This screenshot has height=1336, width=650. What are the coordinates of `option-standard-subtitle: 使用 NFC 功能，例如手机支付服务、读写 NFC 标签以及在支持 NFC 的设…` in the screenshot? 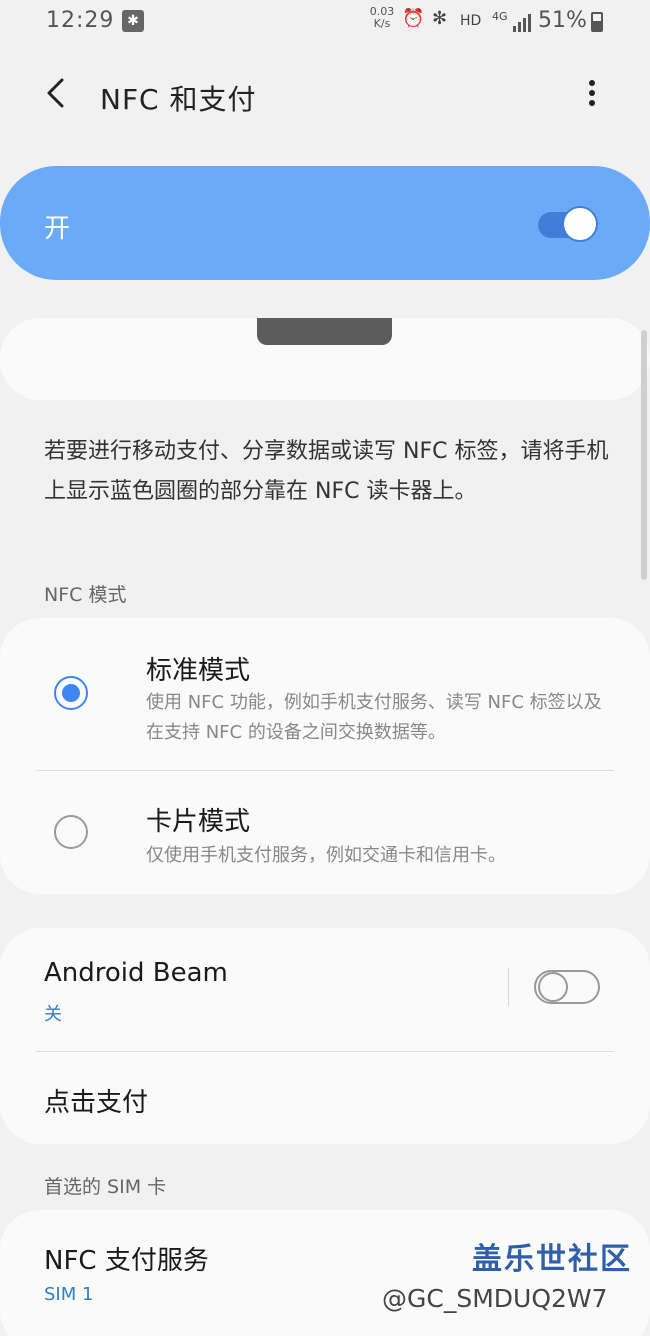 It's located at (374, 717).